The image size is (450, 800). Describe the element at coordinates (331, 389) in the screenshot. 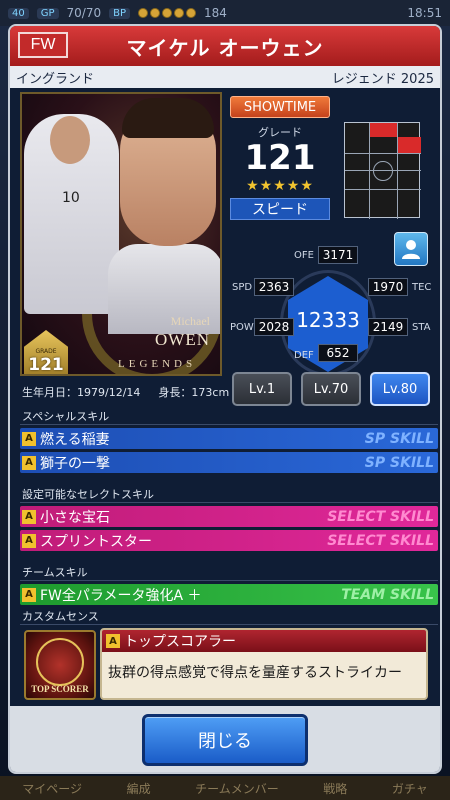

I see `level-70-button: Lv.70` at that location.